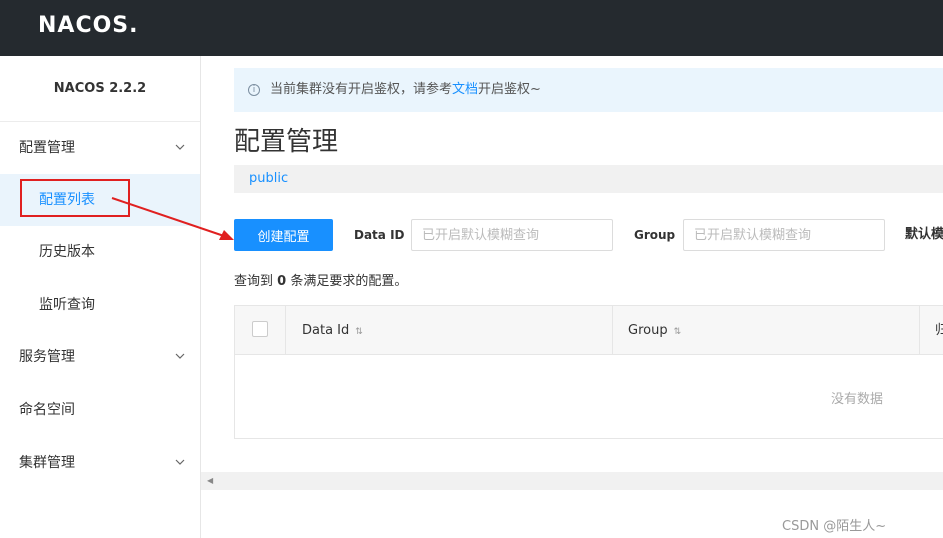 The width and height of the screenshot is (943, 538). I want to click on scroll-left-icon: ◀, so click(210, 480).